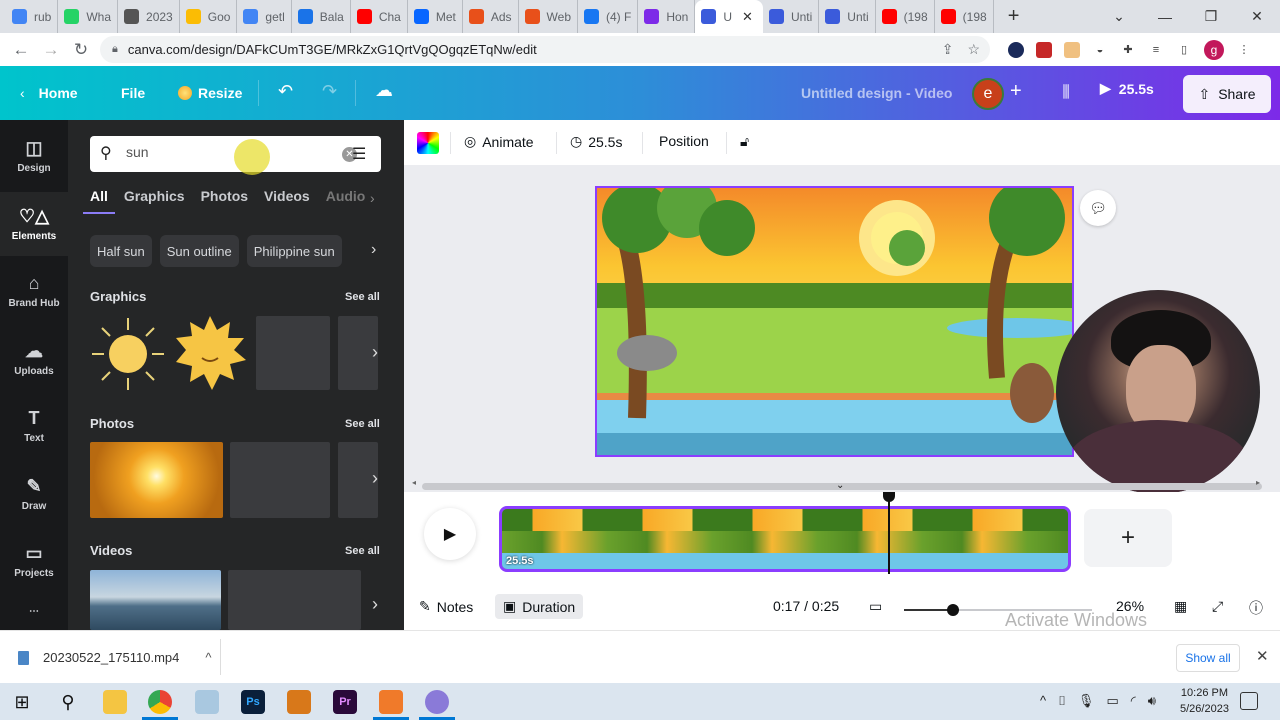 This screenshot has width=1280, height=720. I want to click on forward-button: →, so click(51, 50).